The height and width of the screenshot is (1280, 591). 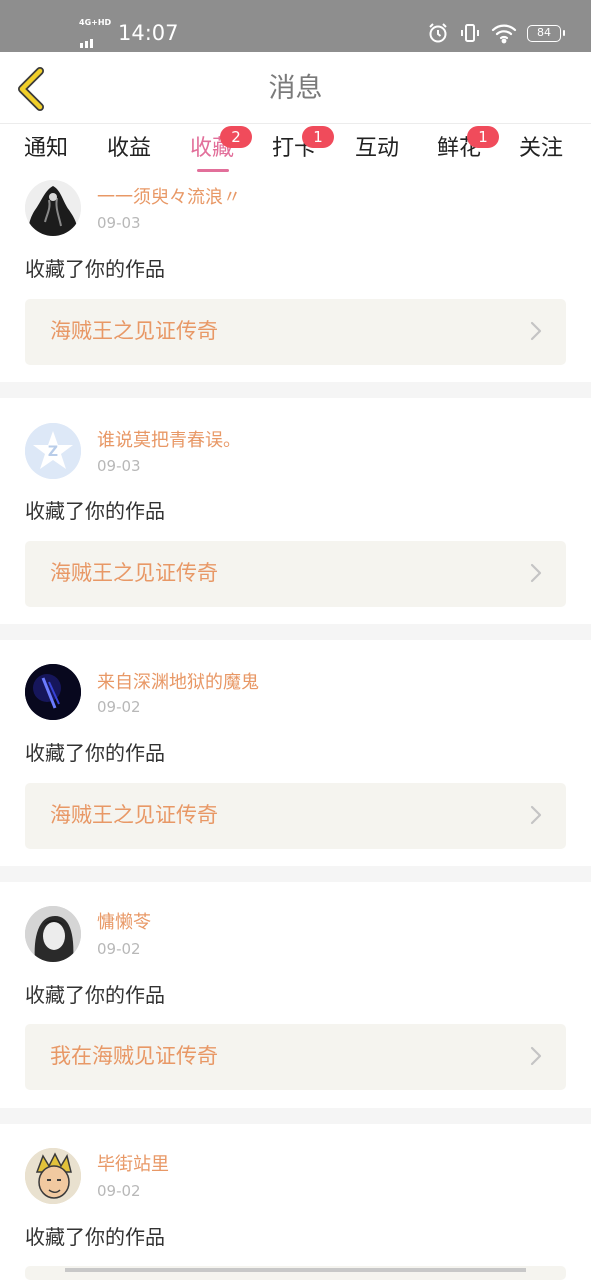 What do you see at coordinates (148, 33) in the screenshot?
I see `clock: 14:07` at bounding box center [148, 33].